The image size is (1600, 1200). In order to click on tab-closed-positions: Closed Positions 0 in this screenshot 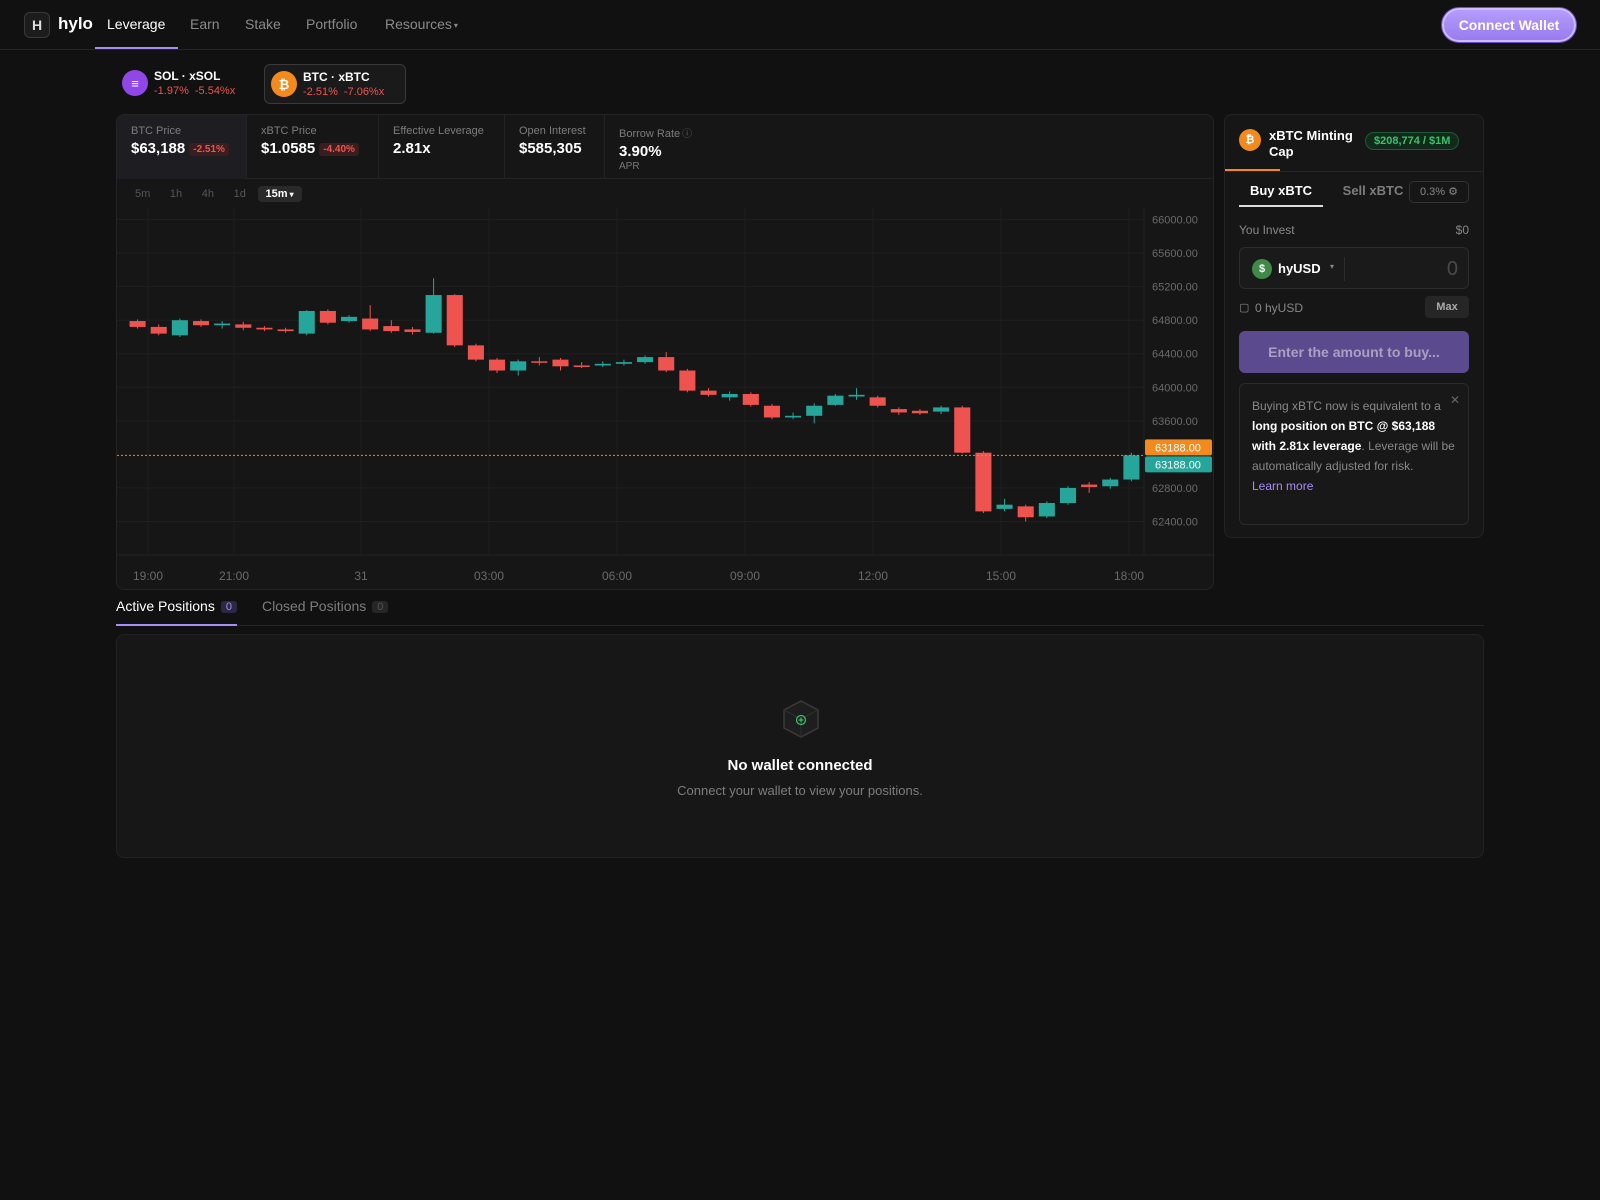, I will do `click(325, 611)`.